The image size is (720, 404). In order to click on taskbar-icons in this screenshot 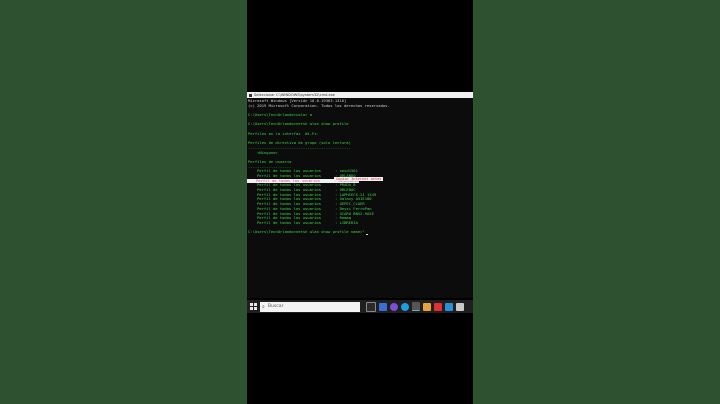, I will do `click(415, 306)`.